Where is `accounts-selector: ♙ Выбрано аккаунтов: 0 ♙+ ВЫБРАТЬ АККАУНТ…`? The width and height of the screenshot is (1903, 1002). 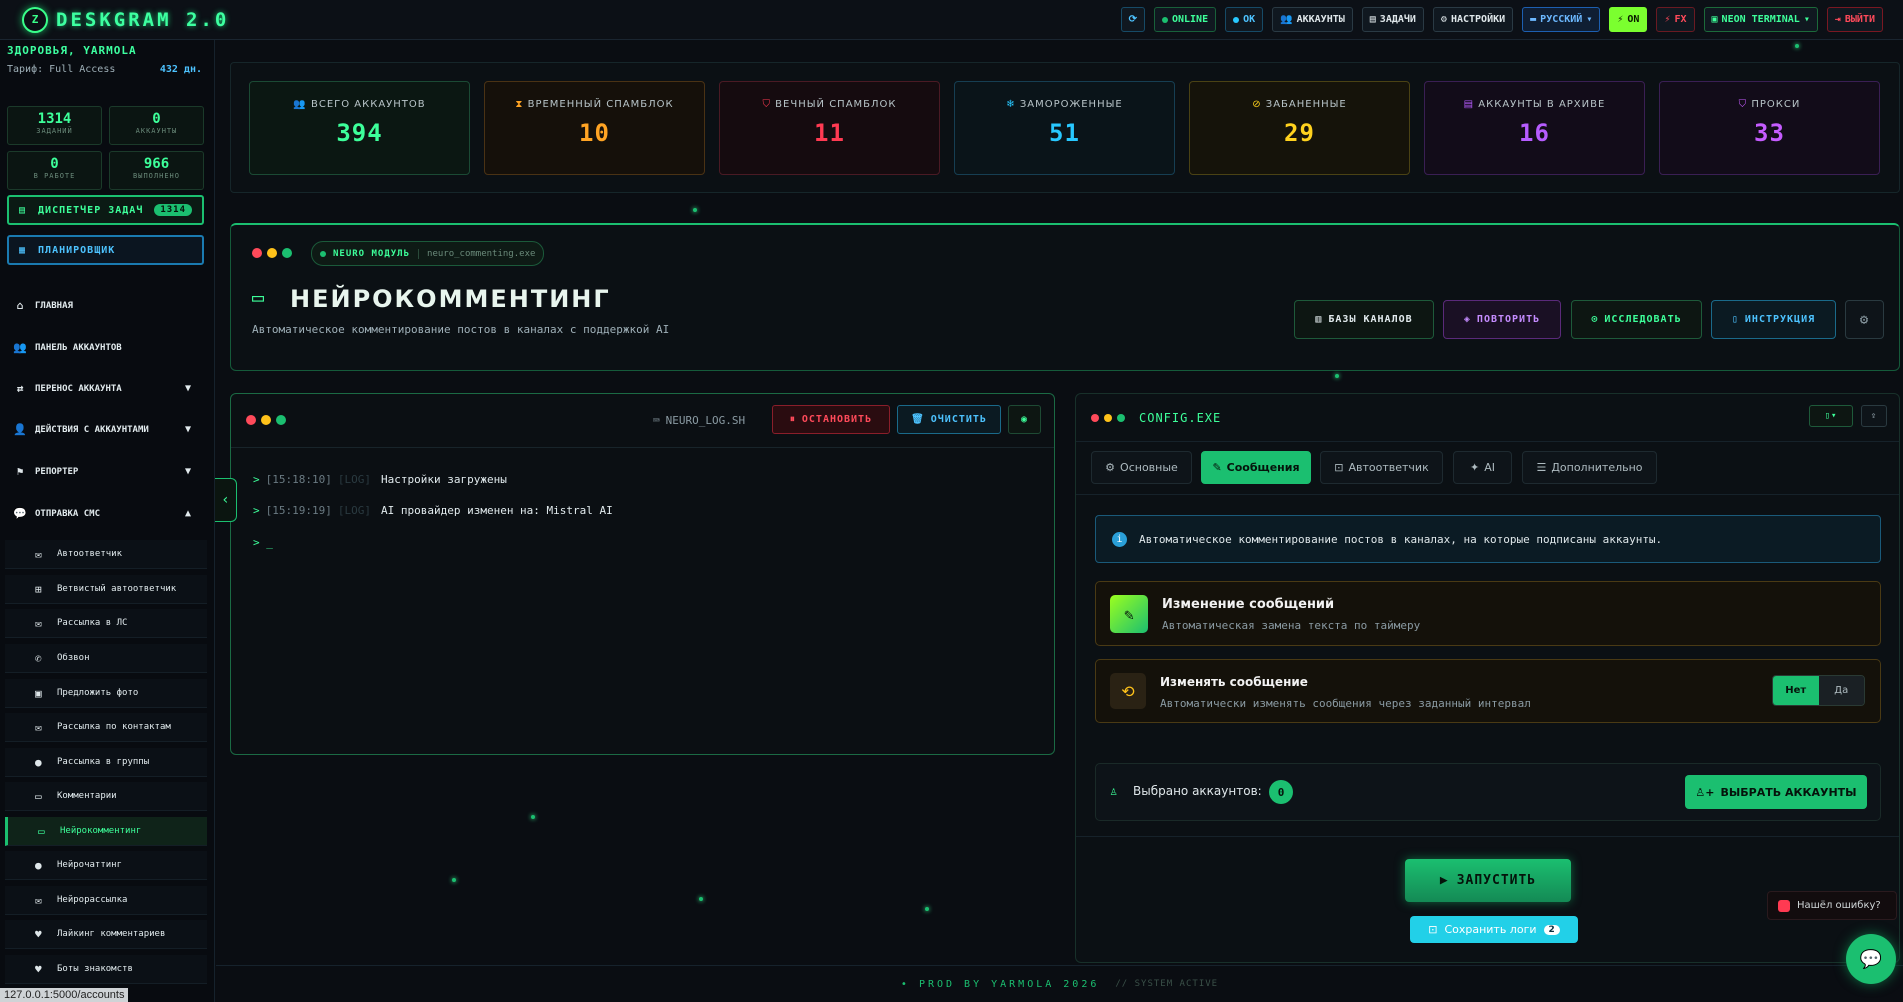 accounts-selector: ♙ Выбрано аккаунтов: 0 ♙+ ВЫБРАТЬ АККАУНТ… is located at coordinates (1488, 792).